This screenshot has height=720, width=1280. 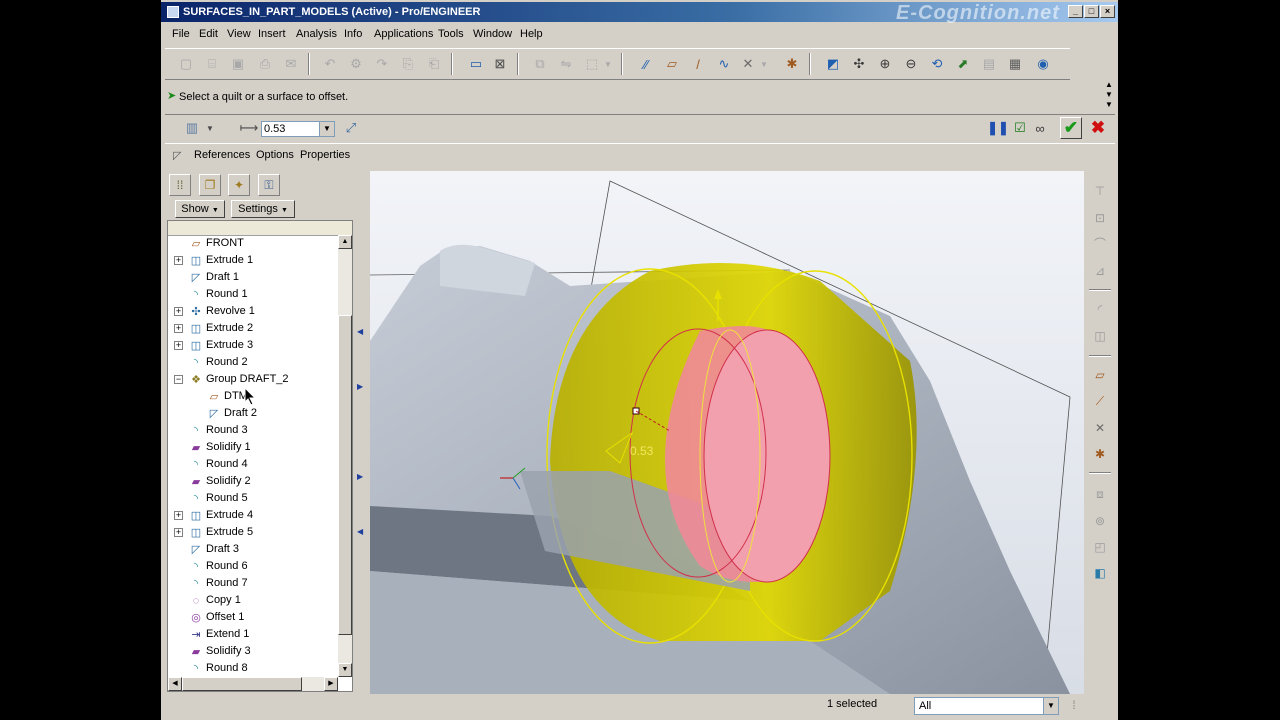 What do you see at coordinates (434, 64) in the screenshot?
I see `paste-icon: ⎗` at bounding box center [434, 64].